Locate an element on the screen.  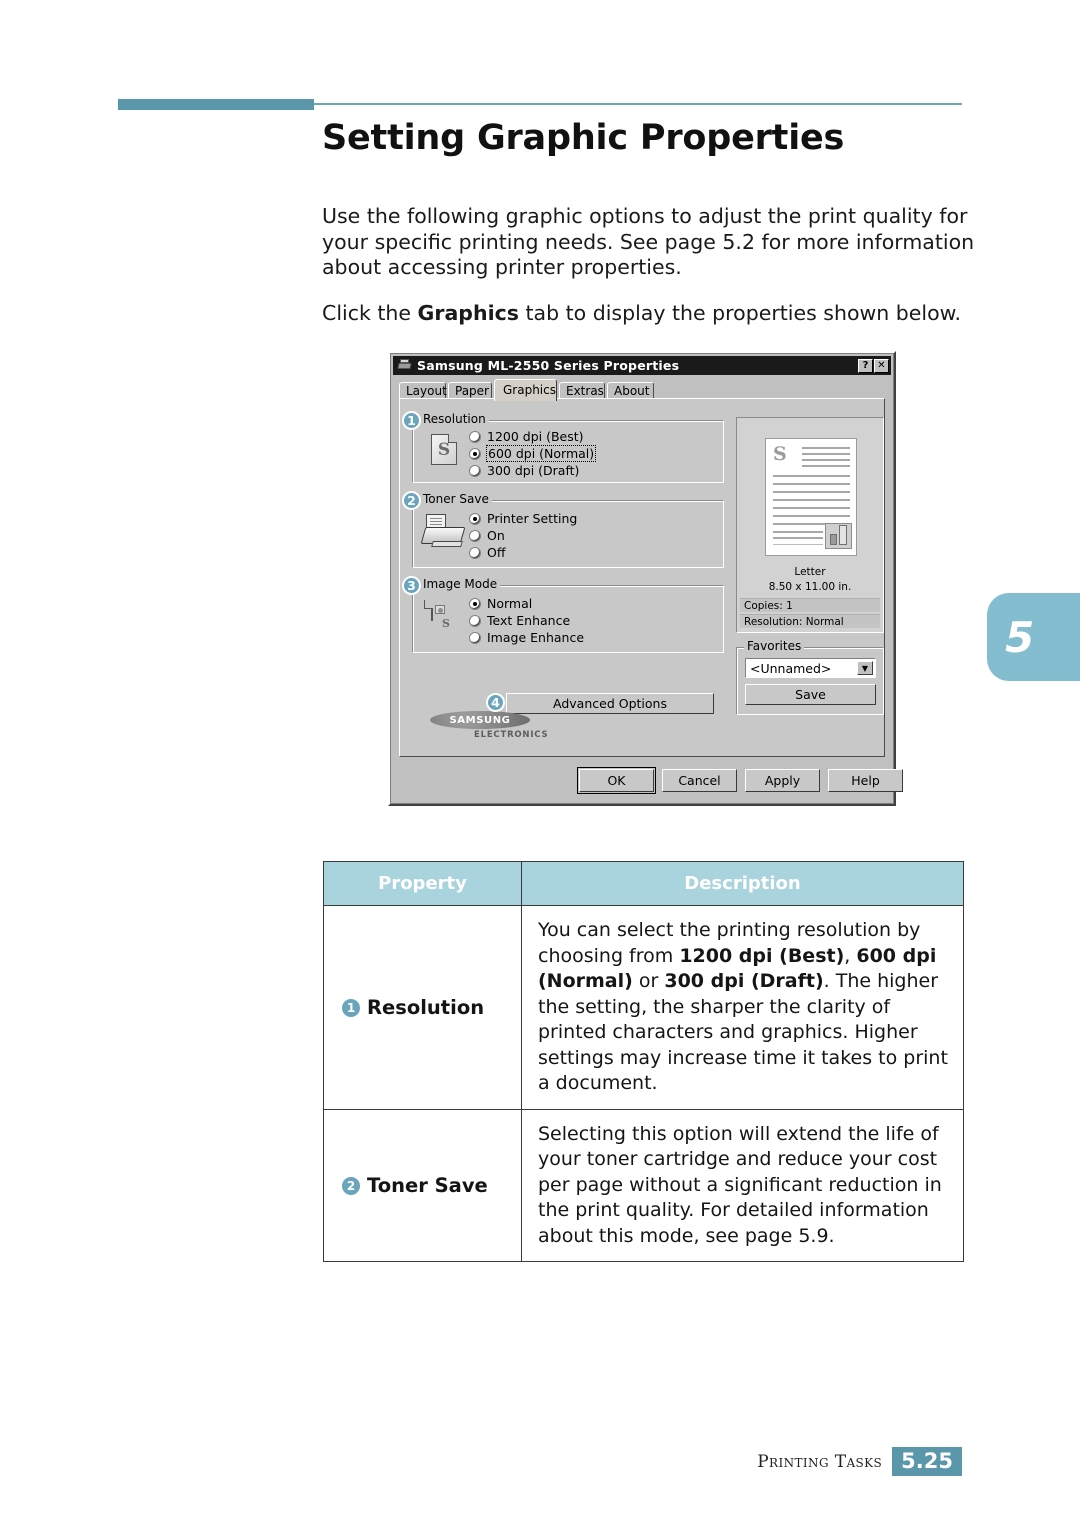
instruction-bold: Graphics is located at coordinates (468, 313).